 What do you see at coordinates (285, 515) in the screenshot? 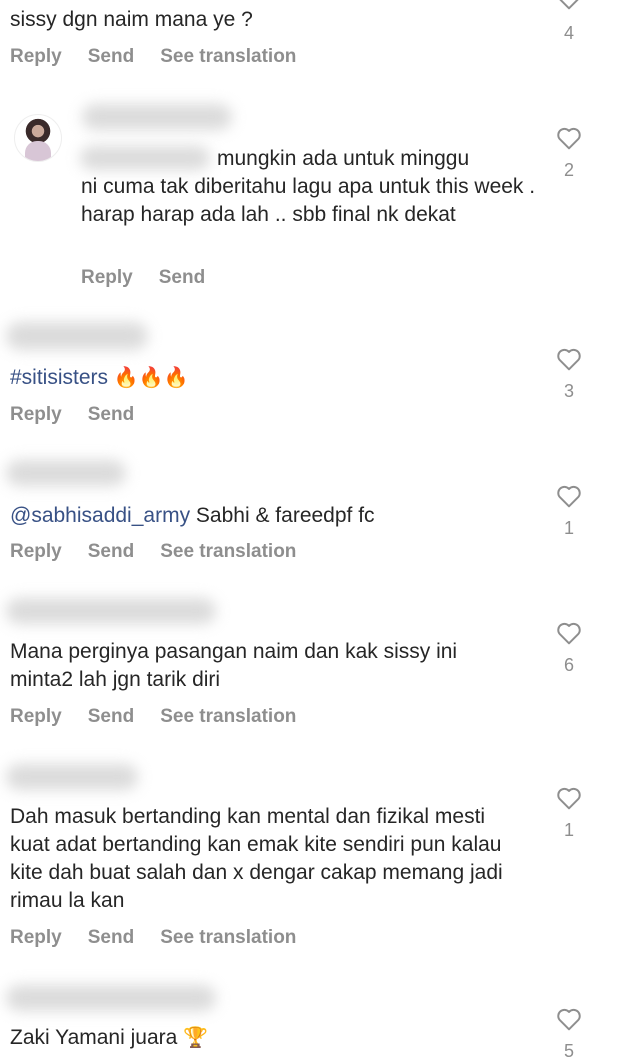
I see `comment-body: Sabhi & fareedpf fc` at bounding box center [285, 515].